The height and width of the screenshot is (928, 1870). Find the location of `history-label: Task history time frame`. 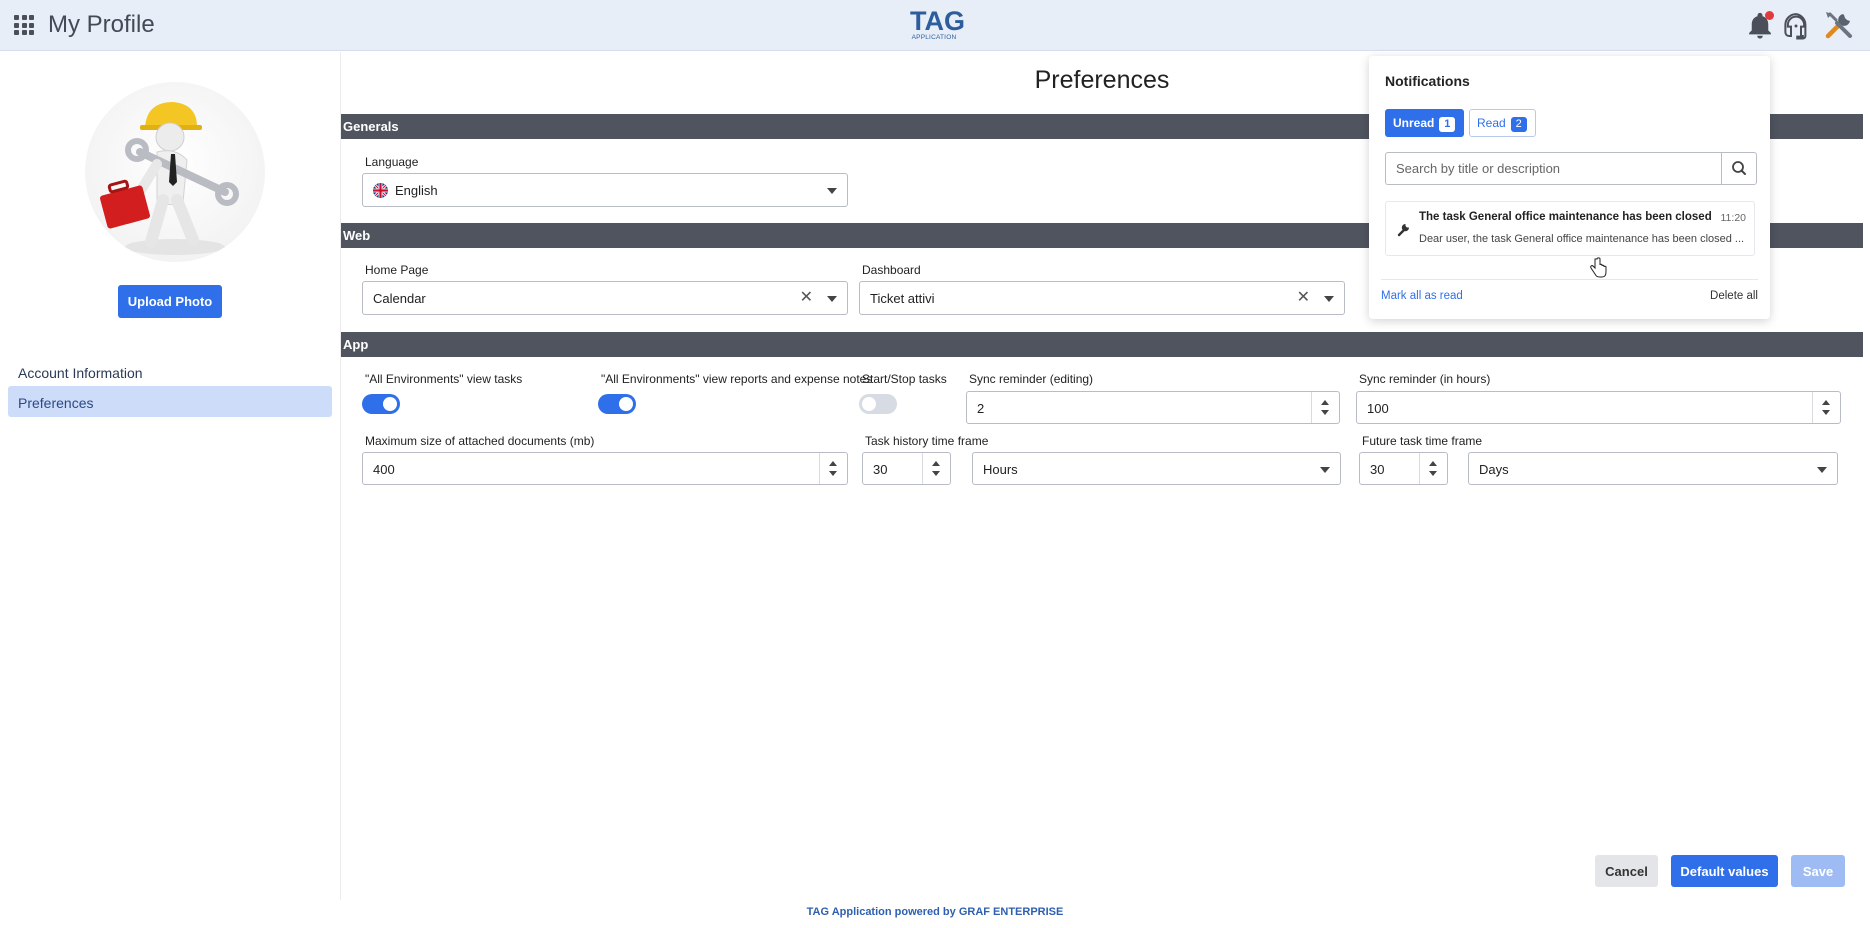

history-label: Task history time frame is located at coordinates (927, 441).